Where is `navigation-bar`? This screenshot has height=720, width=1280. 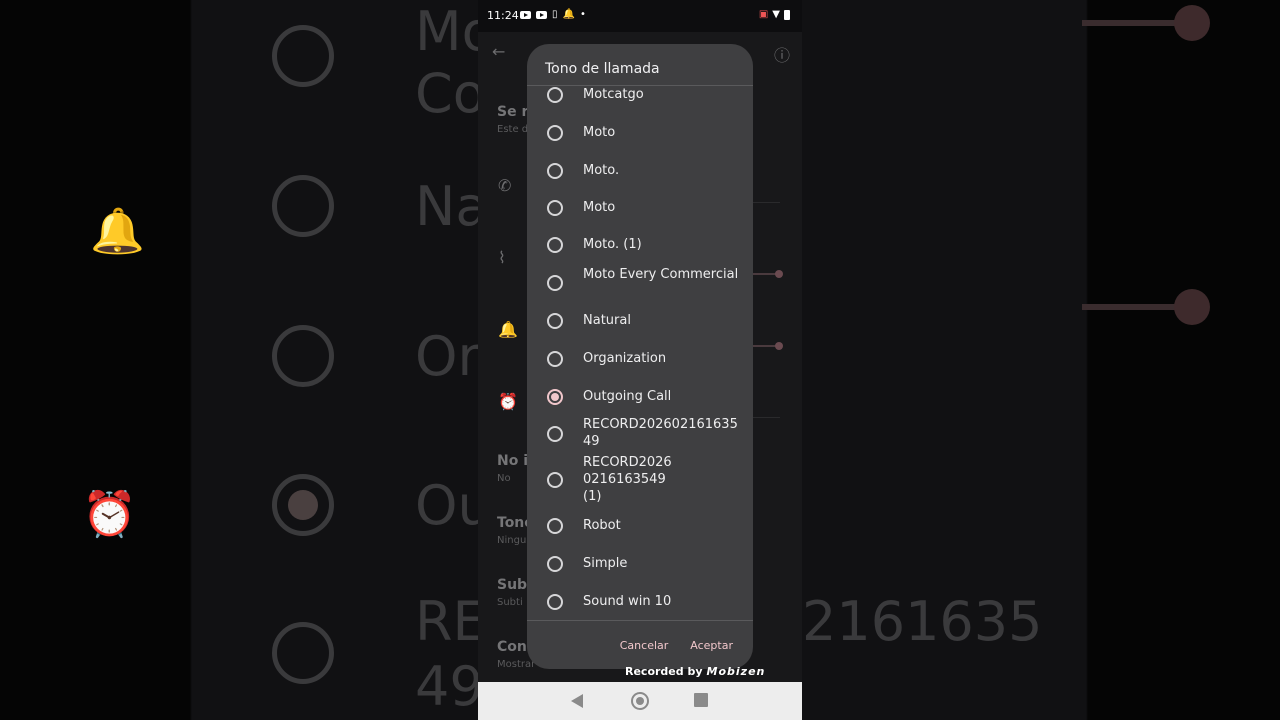
navigation-bar is located at coordinates (640, 701).